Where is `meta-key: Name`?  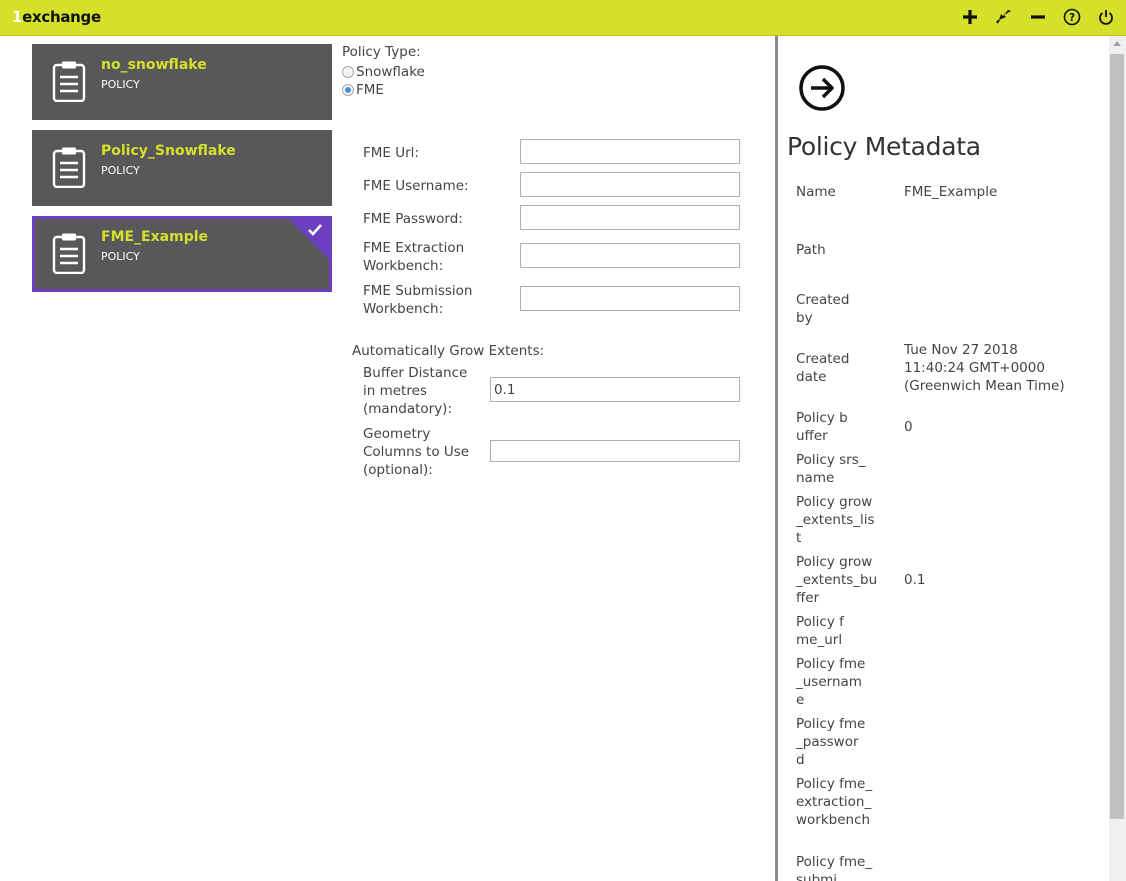 meta-key: Name is located at coordinates (816, 192).